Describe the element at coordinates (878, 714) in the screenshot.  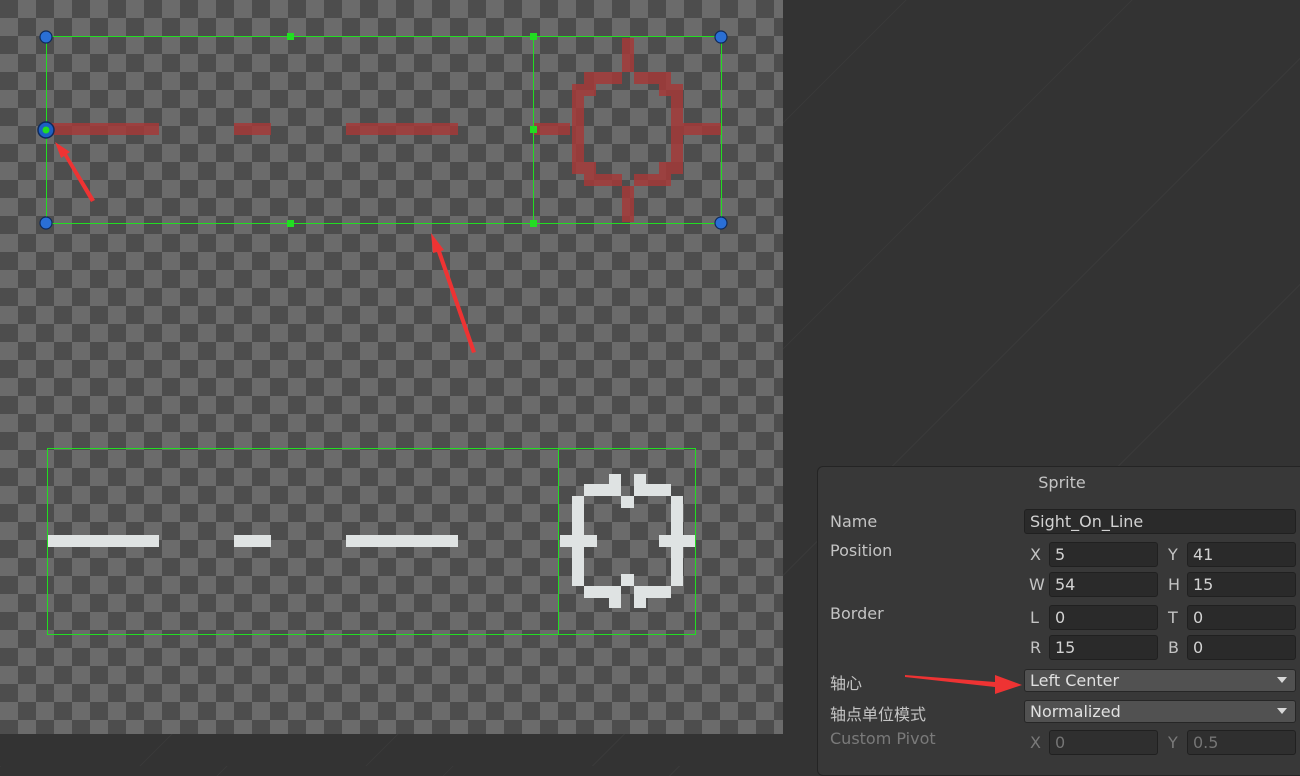
I see `pivot-unit-label: 轴点单位模式` at that location.